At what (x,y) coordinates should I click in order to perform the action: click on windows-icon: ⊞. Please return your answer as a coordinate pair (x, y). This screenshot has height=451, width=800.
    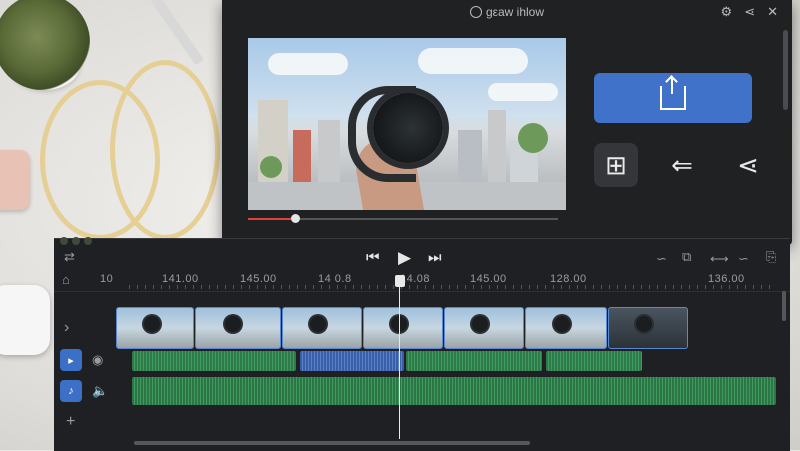
    Looking at the image, I should click on (616, 164).